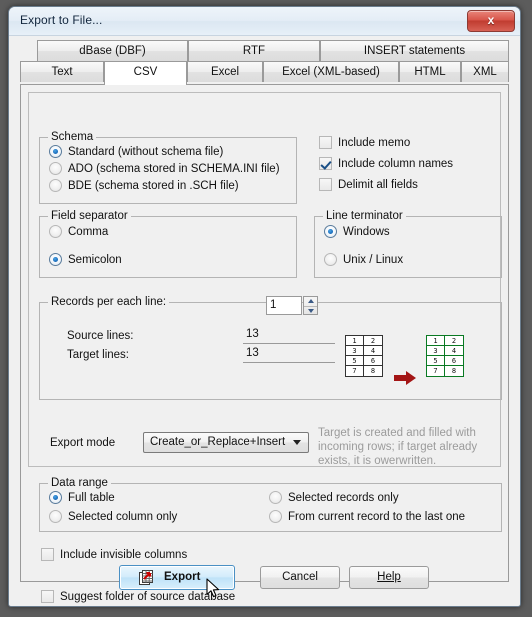  I want to click on target-lines-value: 13, so click(289, 354).